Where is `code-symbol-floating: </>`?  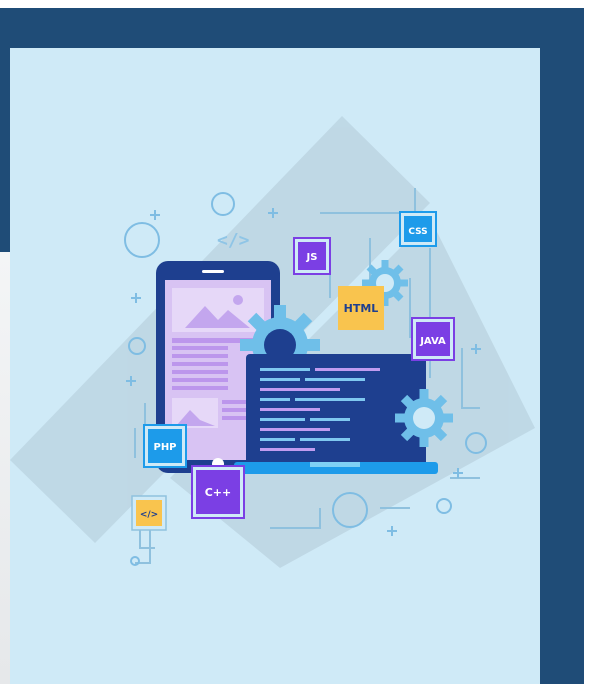 code-symbol-floating: </> is located at coordinates (233, 240).